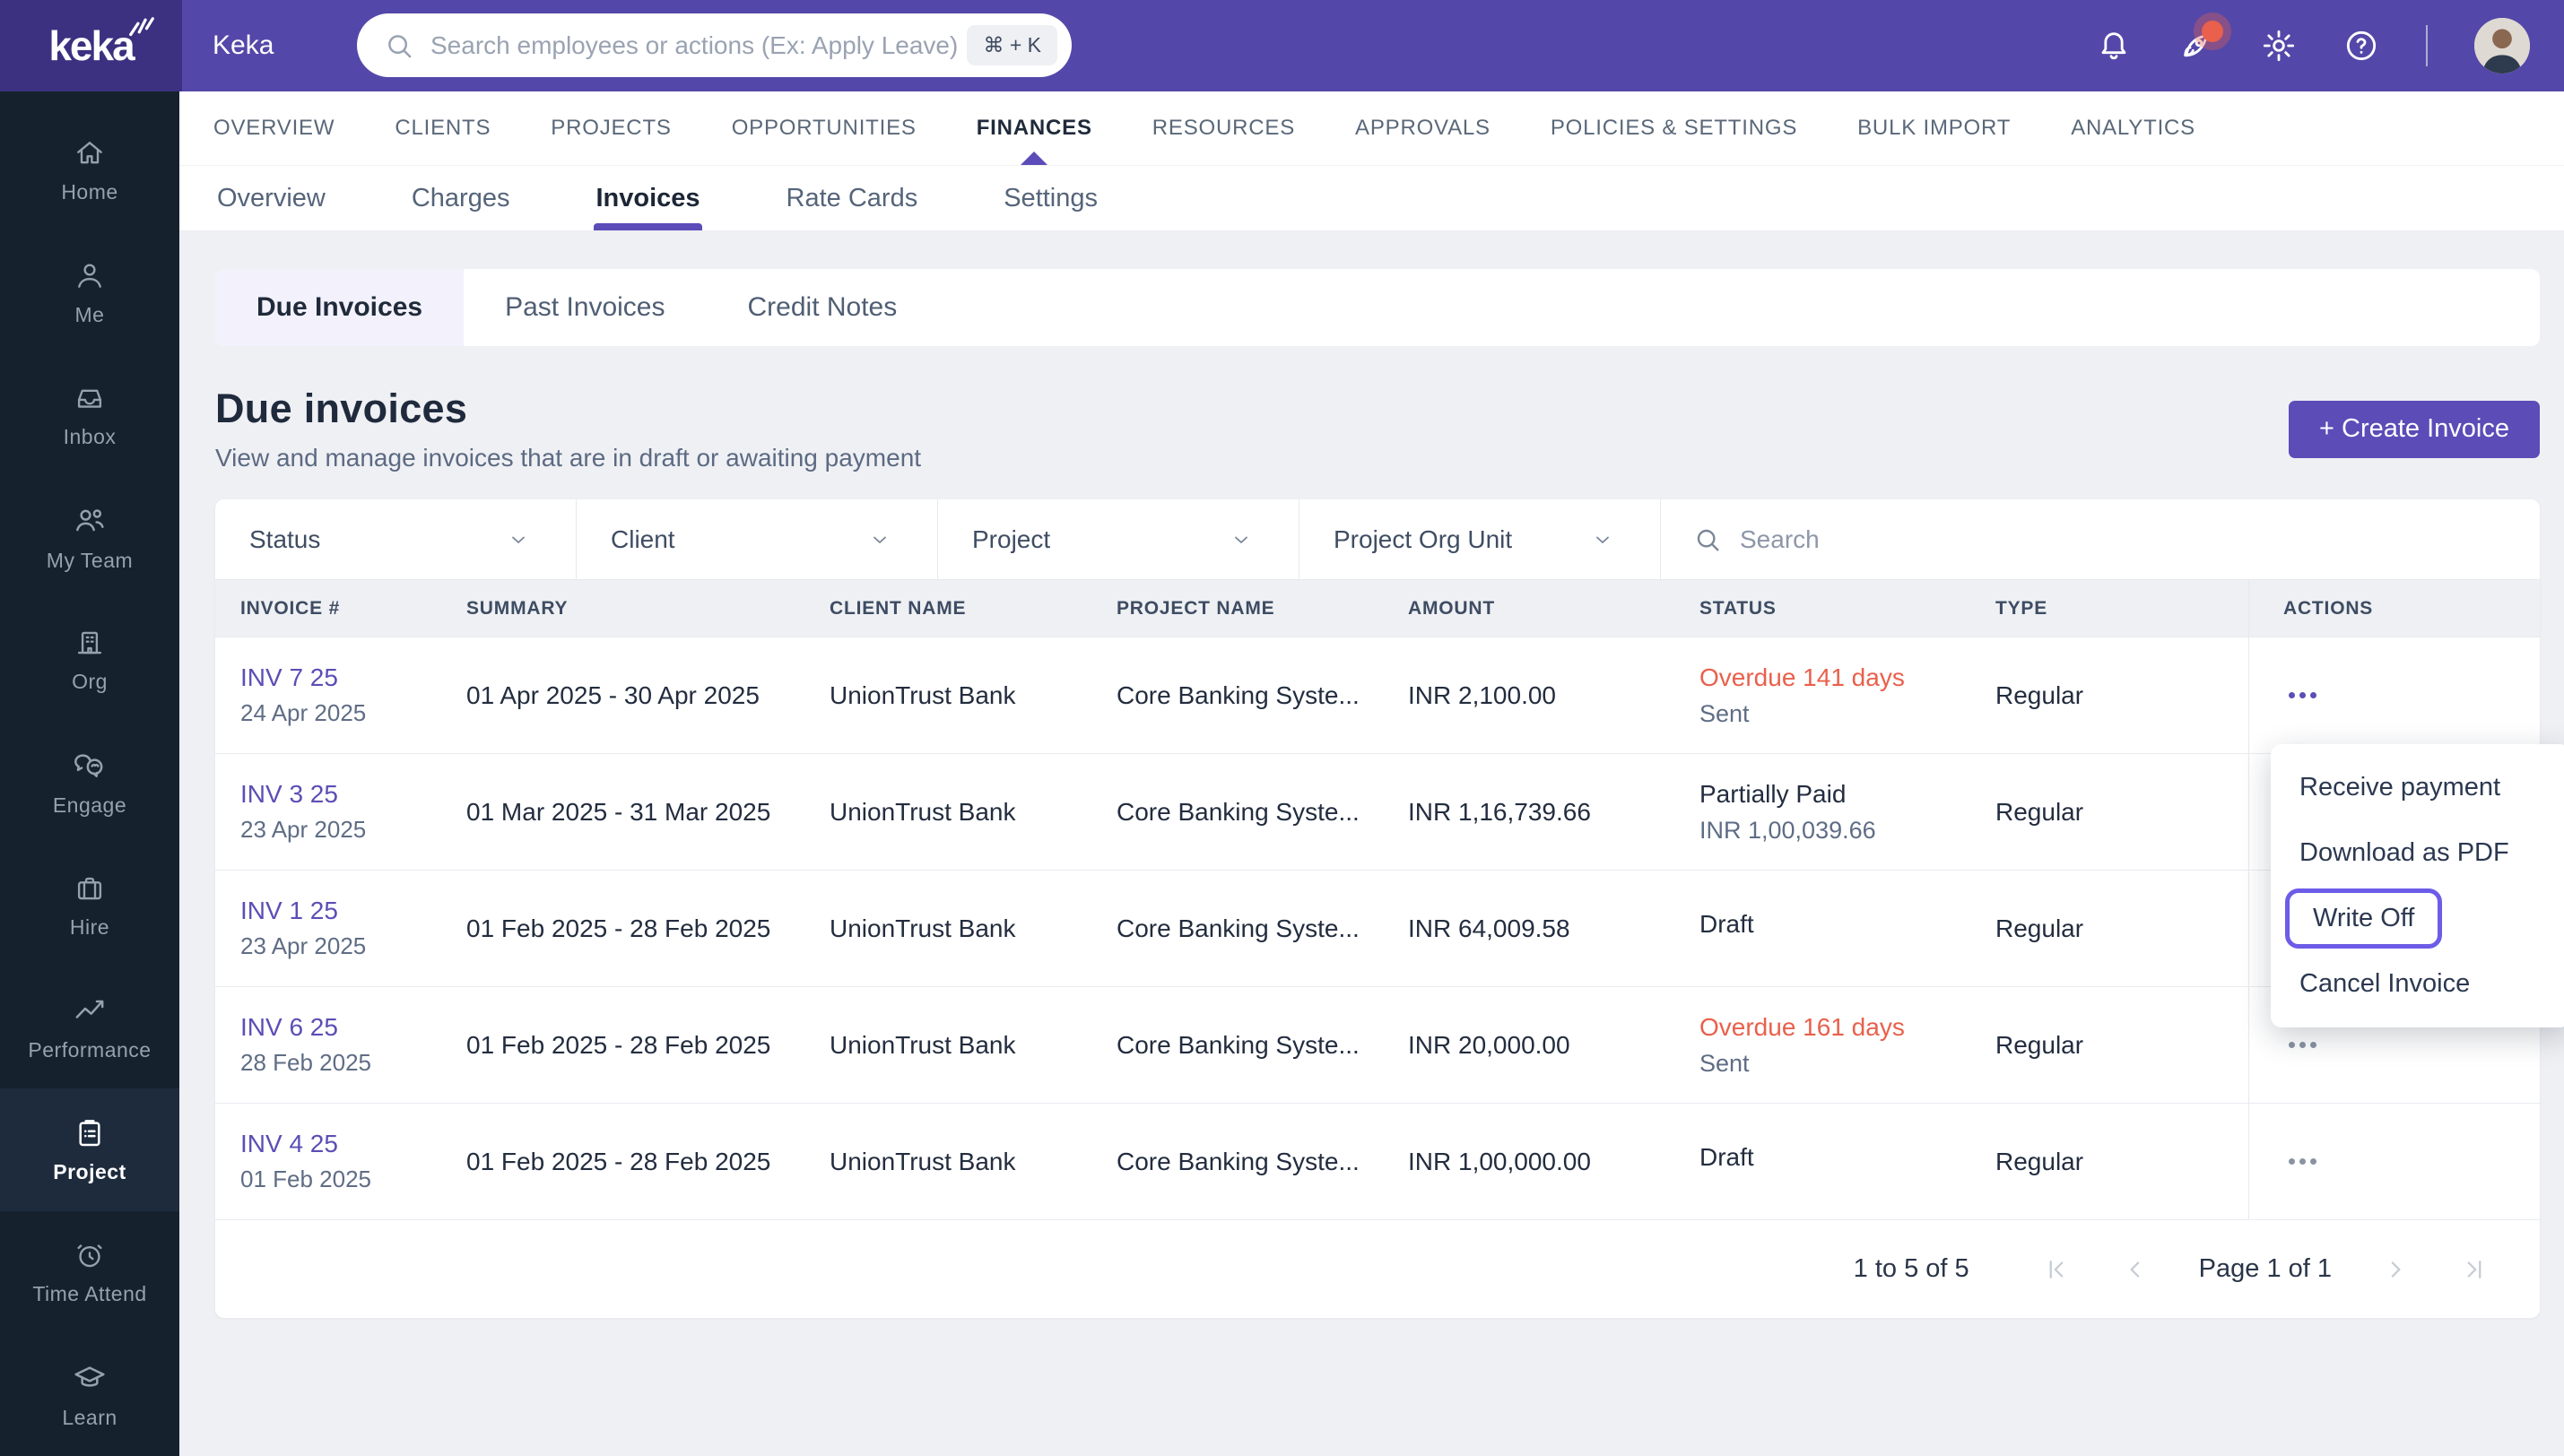 This screenshot has width=2564, height=1456. Describe the element at coordinates (2213, 32) in the screenshot. I see `notification-badge` at that location.